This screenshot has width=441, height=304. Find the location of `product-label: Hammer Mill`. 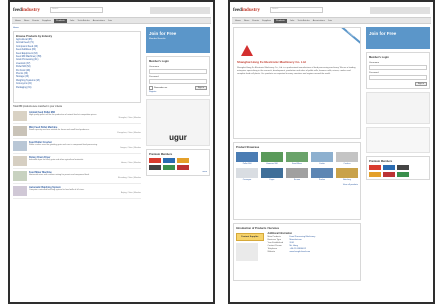

product-label: Hammer Mill is located at coordinates (271, 164).